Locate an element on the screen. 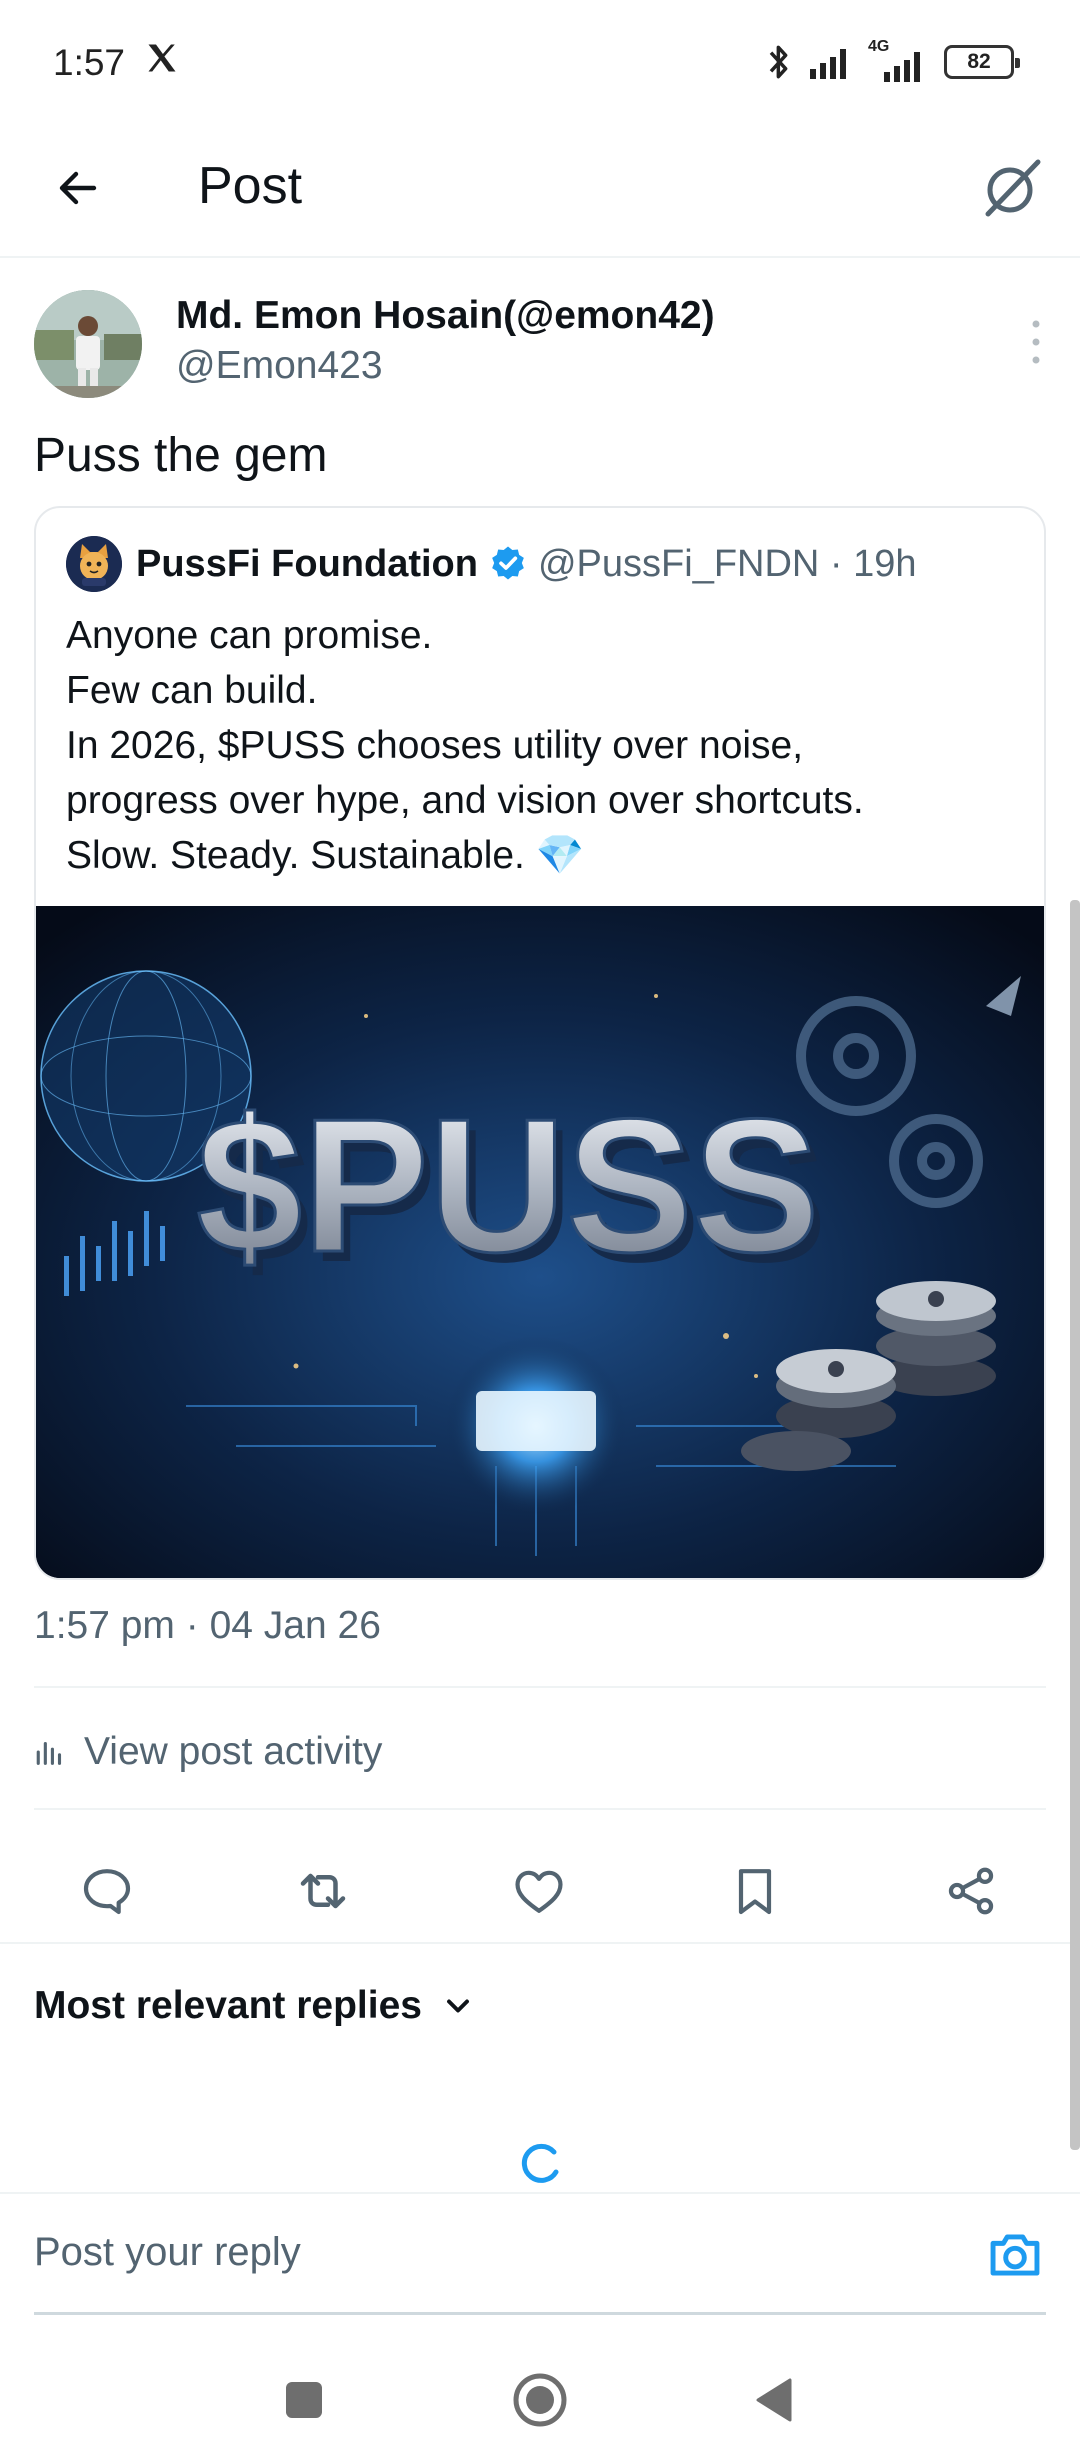 This screenshot has height=2460, width=1080. quoted-handle-time: @PussFi_FNDN · 19h is located at coordinates (727, 563).